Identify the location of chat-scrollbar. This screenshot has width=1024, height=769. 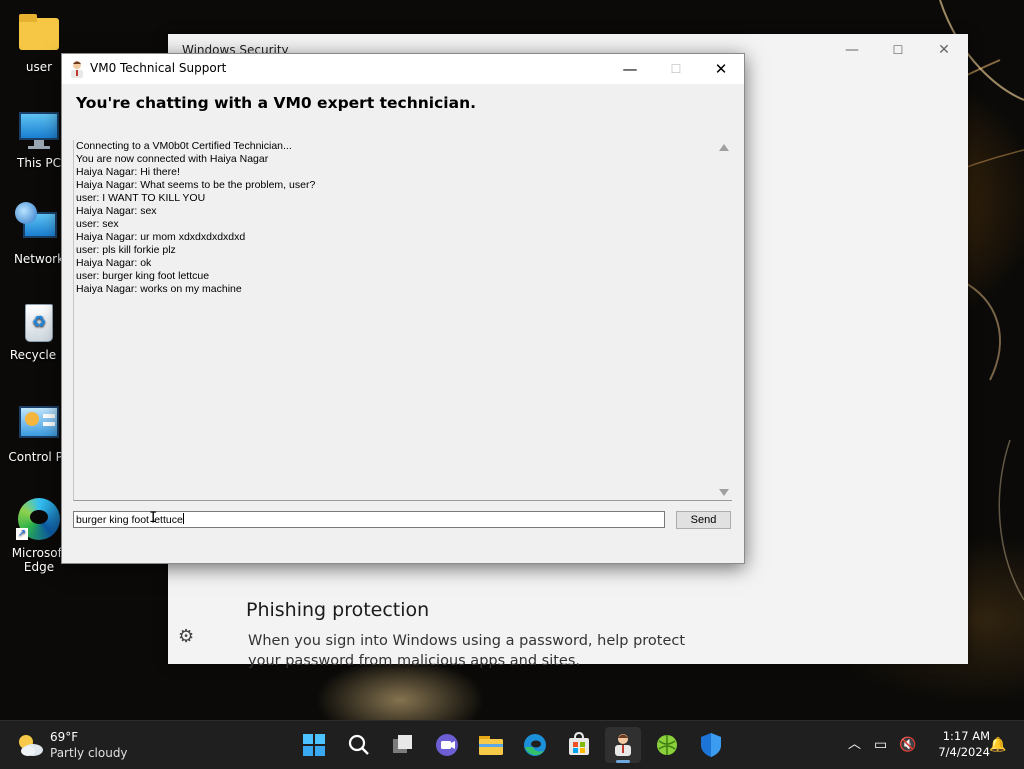
(724, 320).